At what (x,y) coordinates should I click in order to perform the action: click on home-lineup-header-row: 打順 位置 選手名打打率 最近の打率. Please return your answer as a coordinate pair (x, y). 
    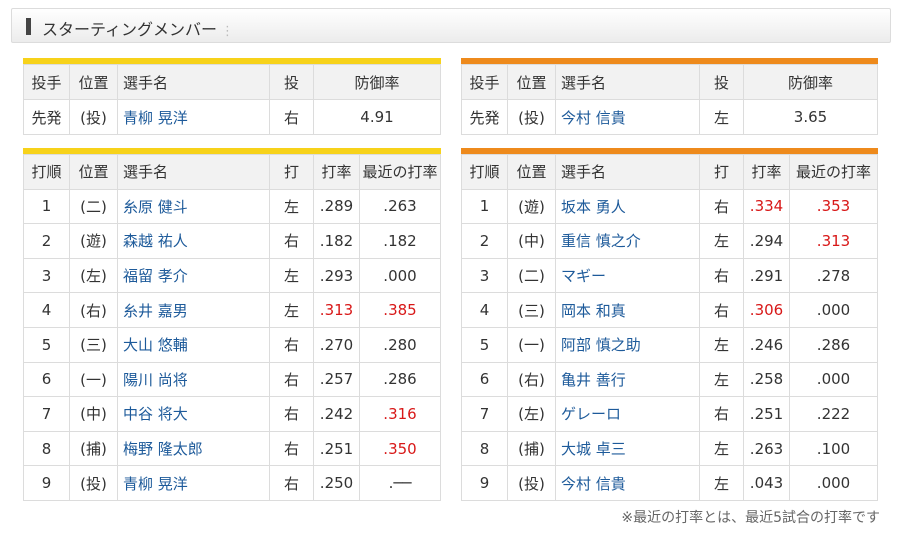
    Looking at the image, I should click on (232, 172).